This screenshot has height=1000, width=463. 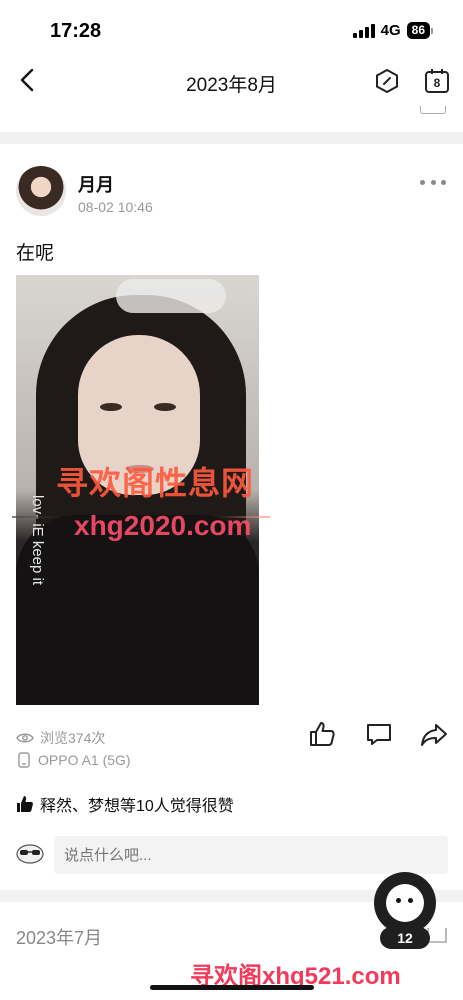 What do you see at coordinates (96, 184) in the screenshot?
I see `post-author: 月月` at bounding box center [96, 184].